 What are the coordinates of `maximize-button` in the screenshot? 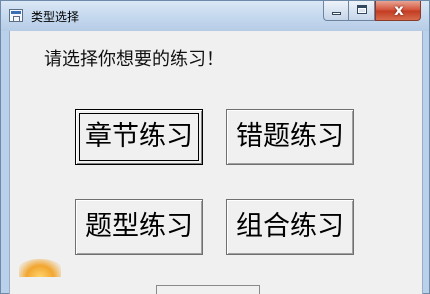 It's located at (362, 11).